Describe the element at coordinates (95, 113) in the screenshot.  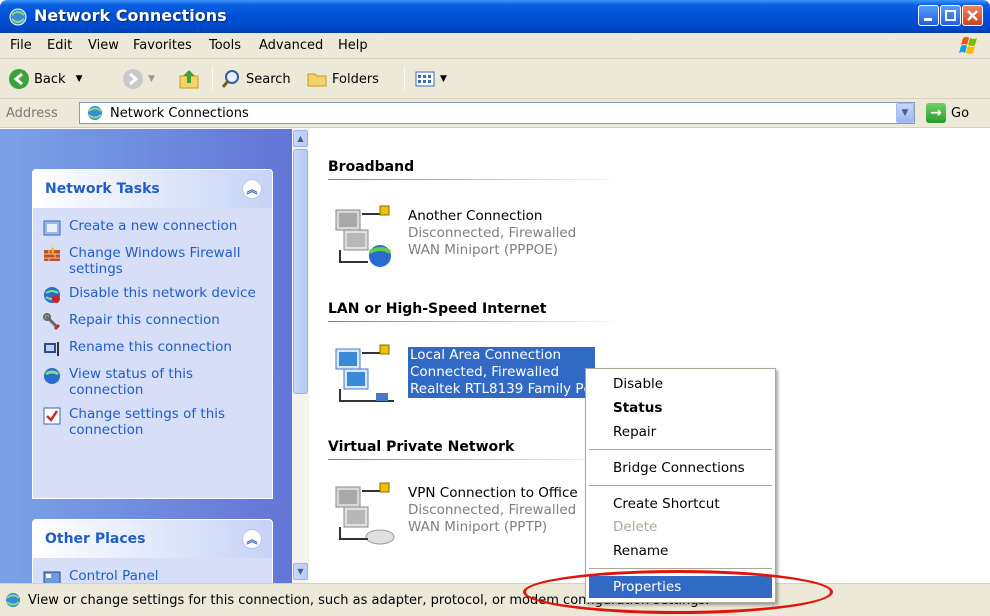
I see `network-connections-icon` at that location.